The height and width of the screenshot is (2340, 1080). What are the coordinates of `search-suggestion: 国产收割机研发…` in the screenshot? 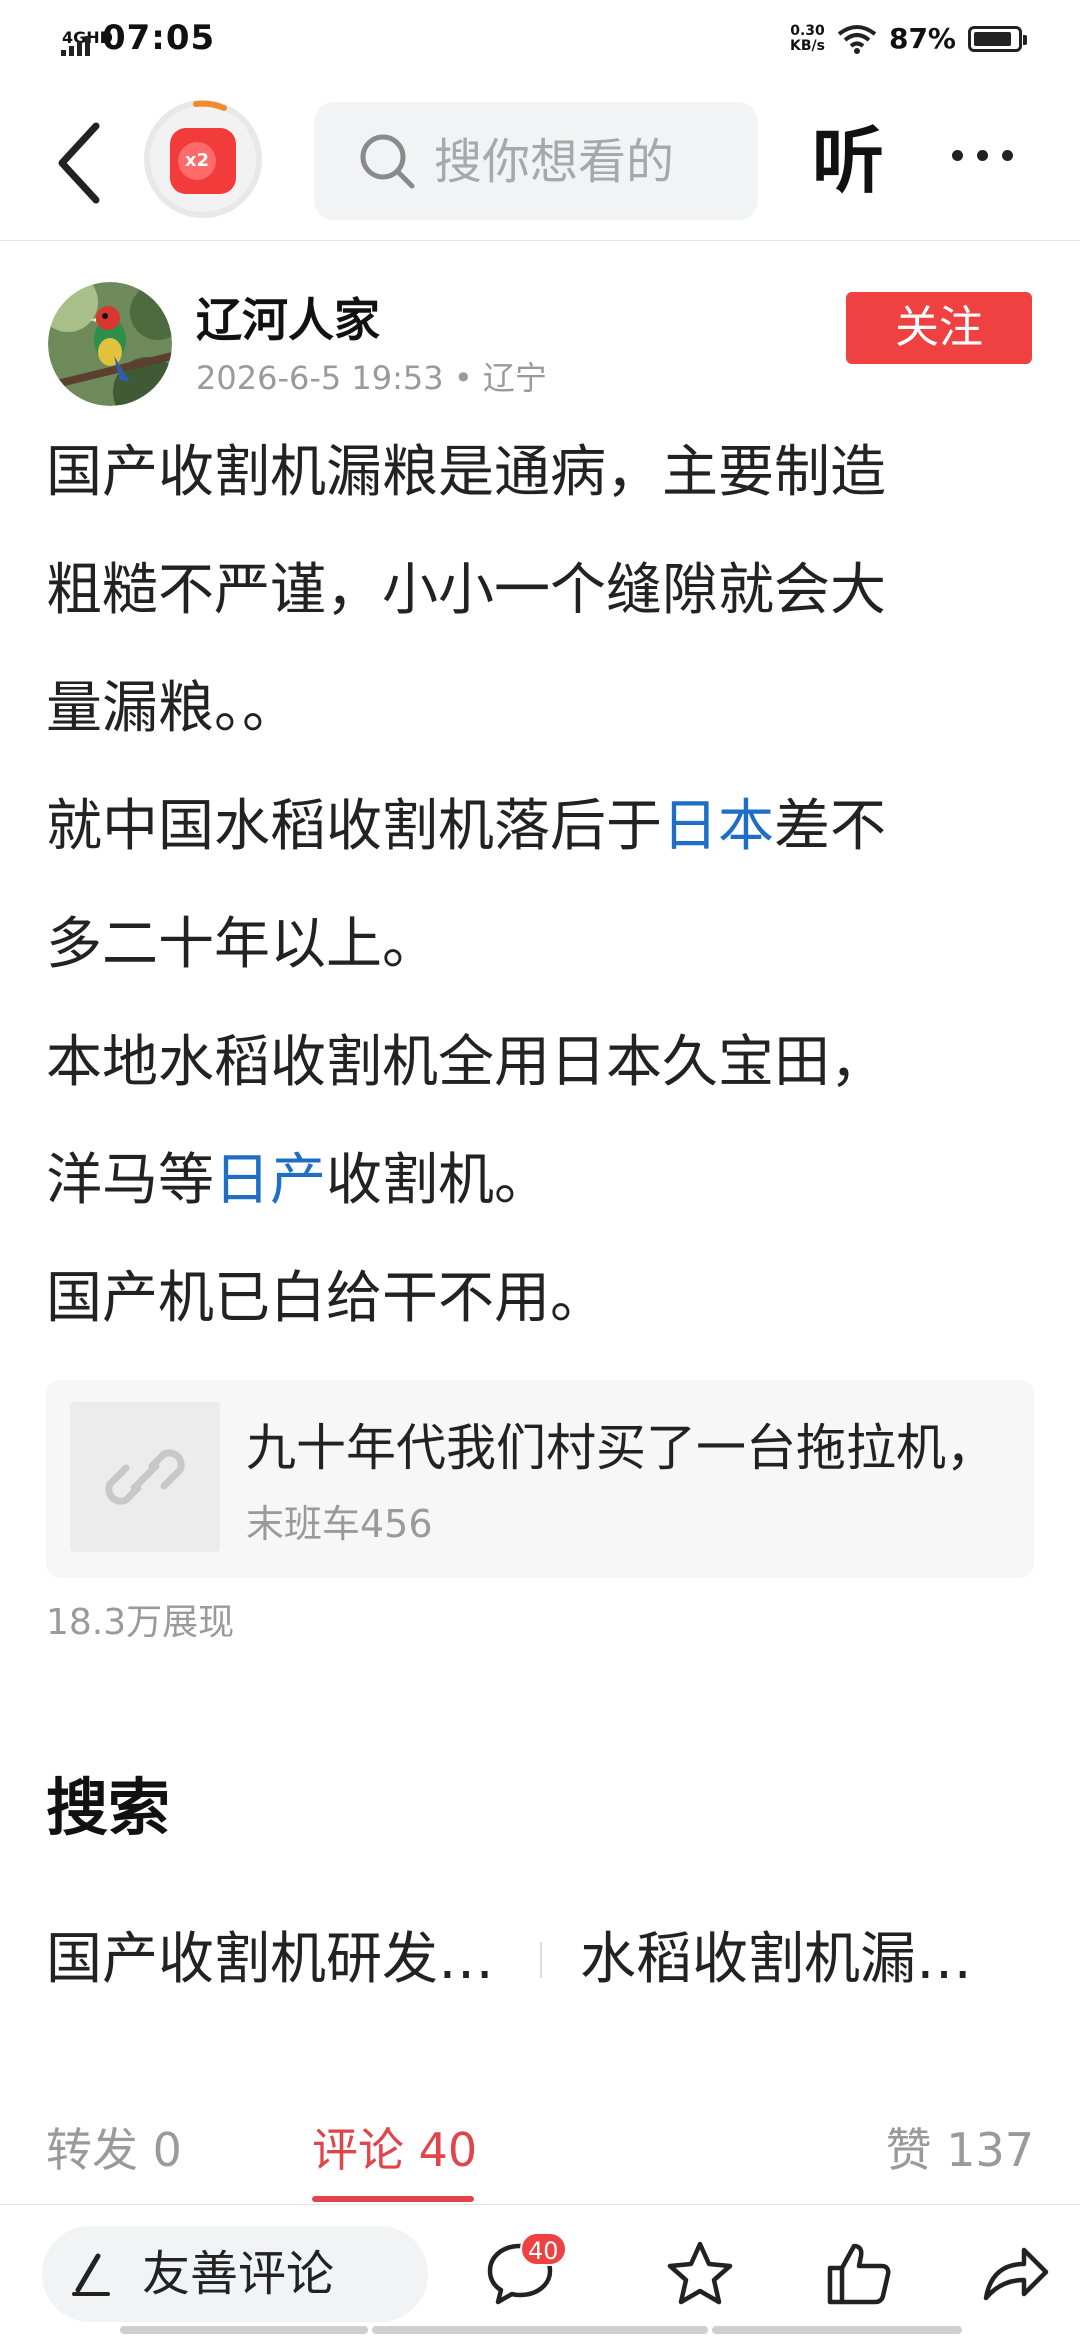 It's located at (270, 1960).